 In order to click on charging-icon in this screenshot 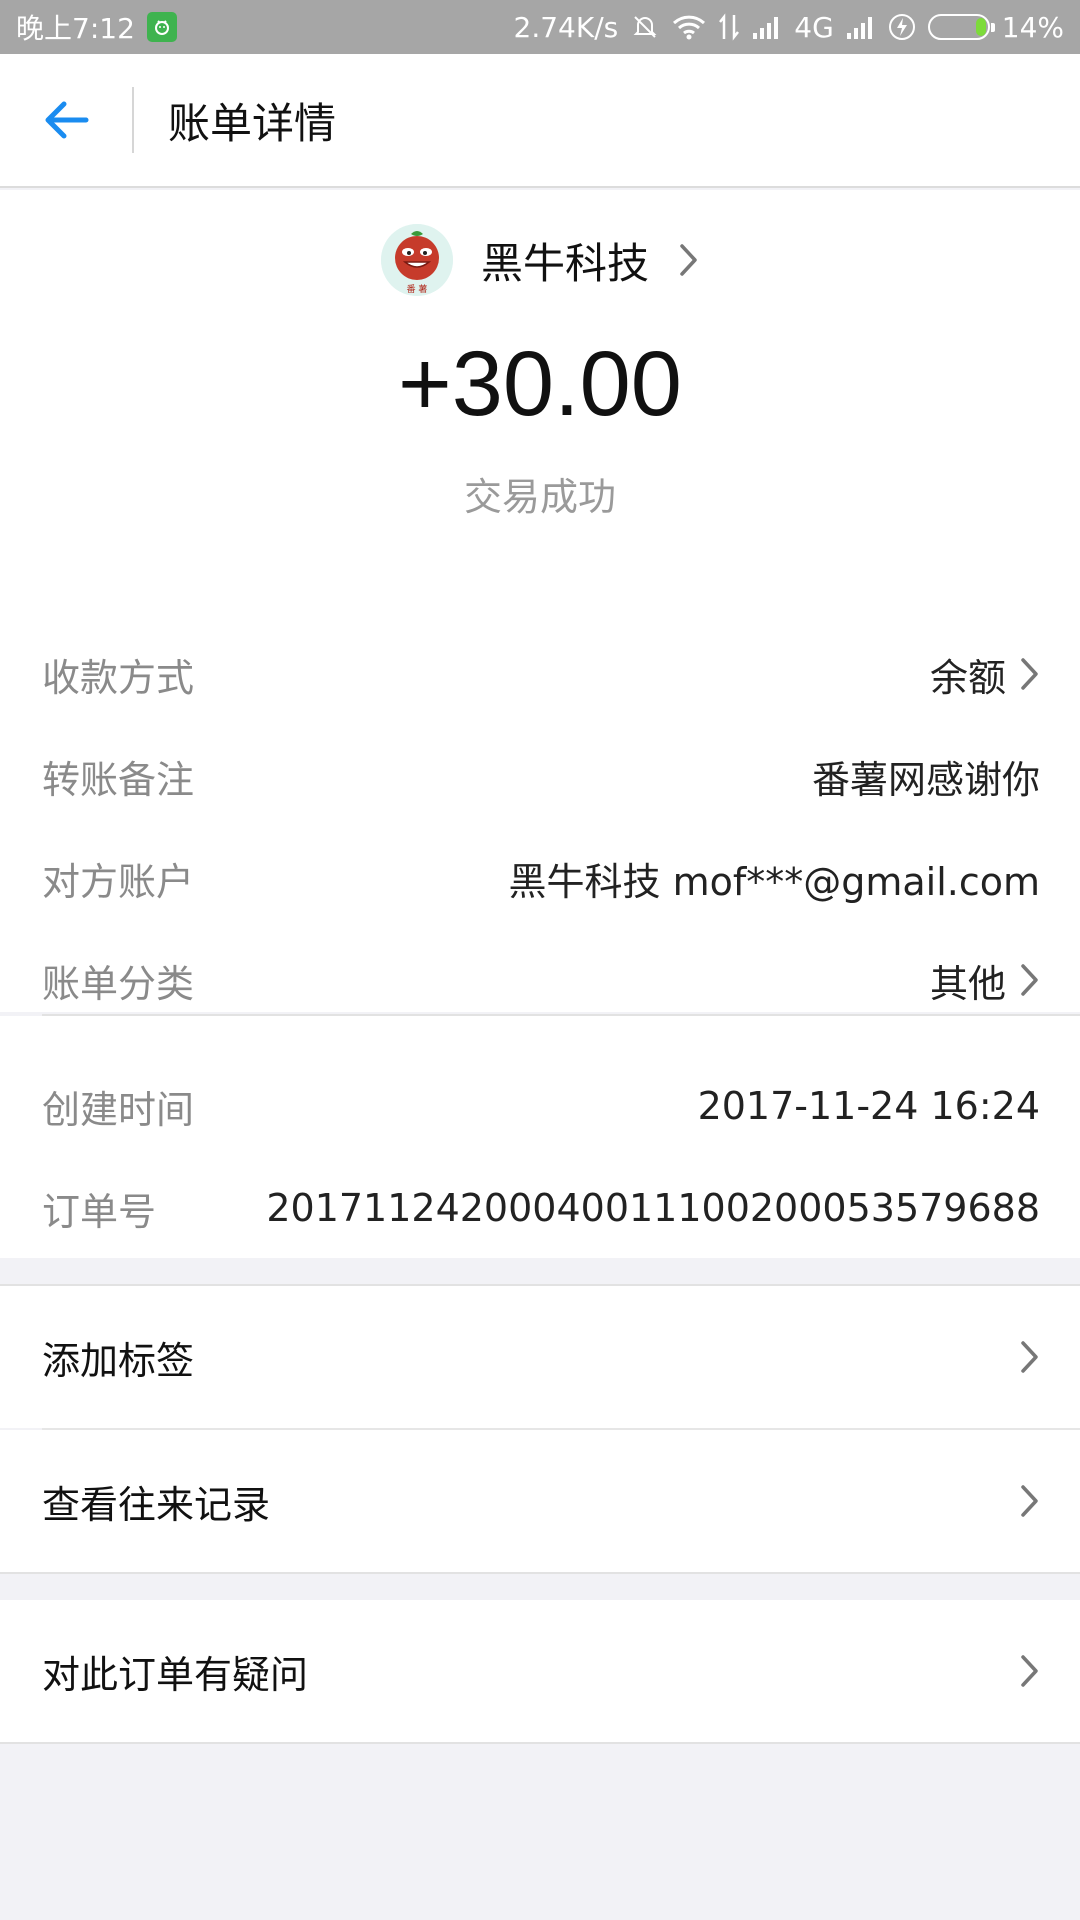, I will do `click(902, 27)`.